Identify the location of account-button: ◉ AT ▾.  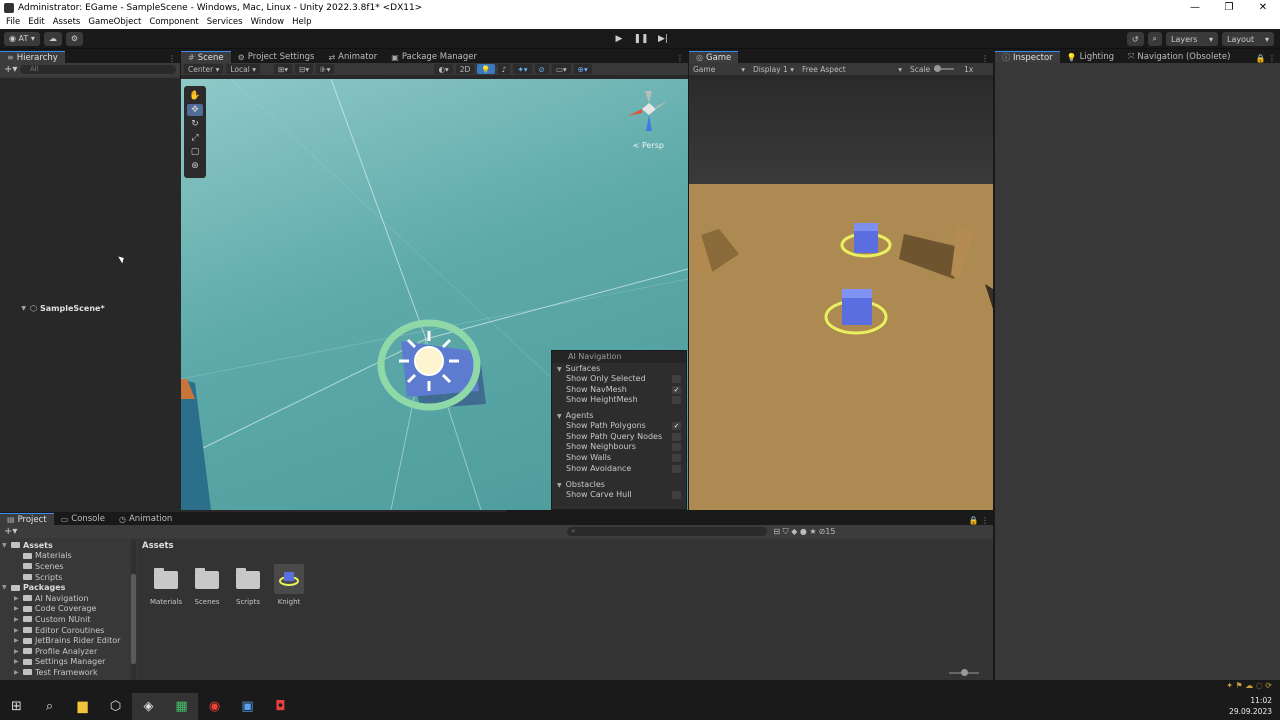
(22, 38).